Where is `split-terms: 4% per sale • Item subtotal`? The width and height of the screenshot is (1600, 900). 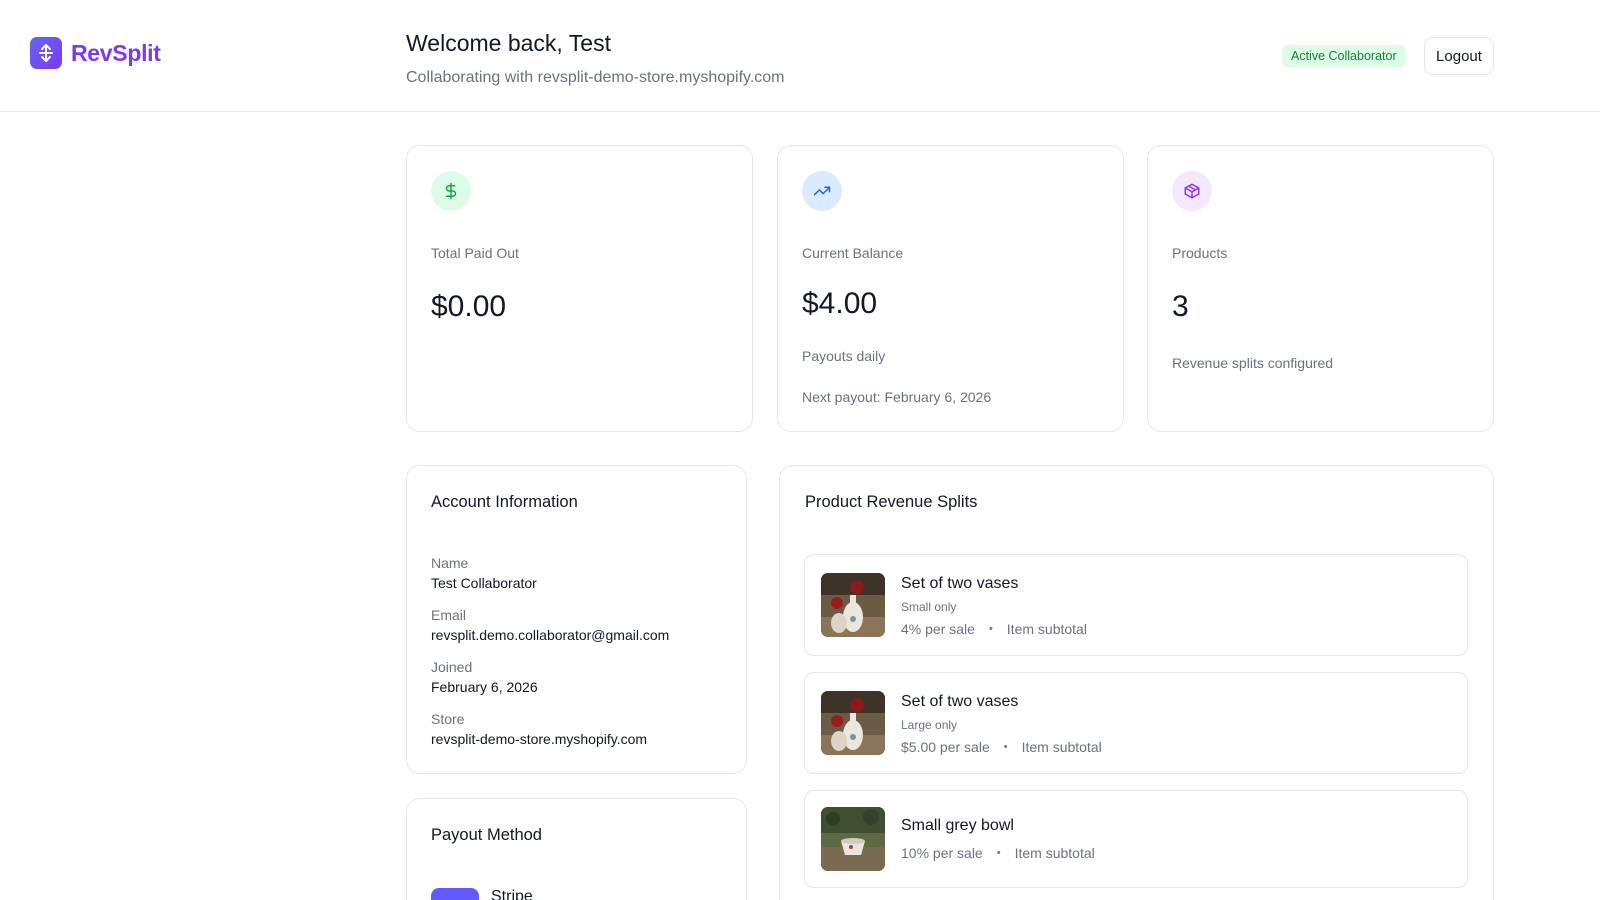 split-terms: 4% per sale • Item subtotal is located at coordinates (994, 629).